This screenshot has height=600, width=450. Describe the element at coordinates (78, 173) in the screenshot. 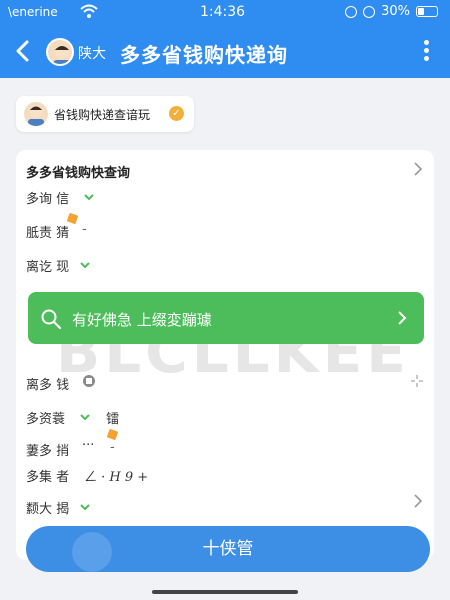

I see `card-header: 多多省钱购快查询` at that location.